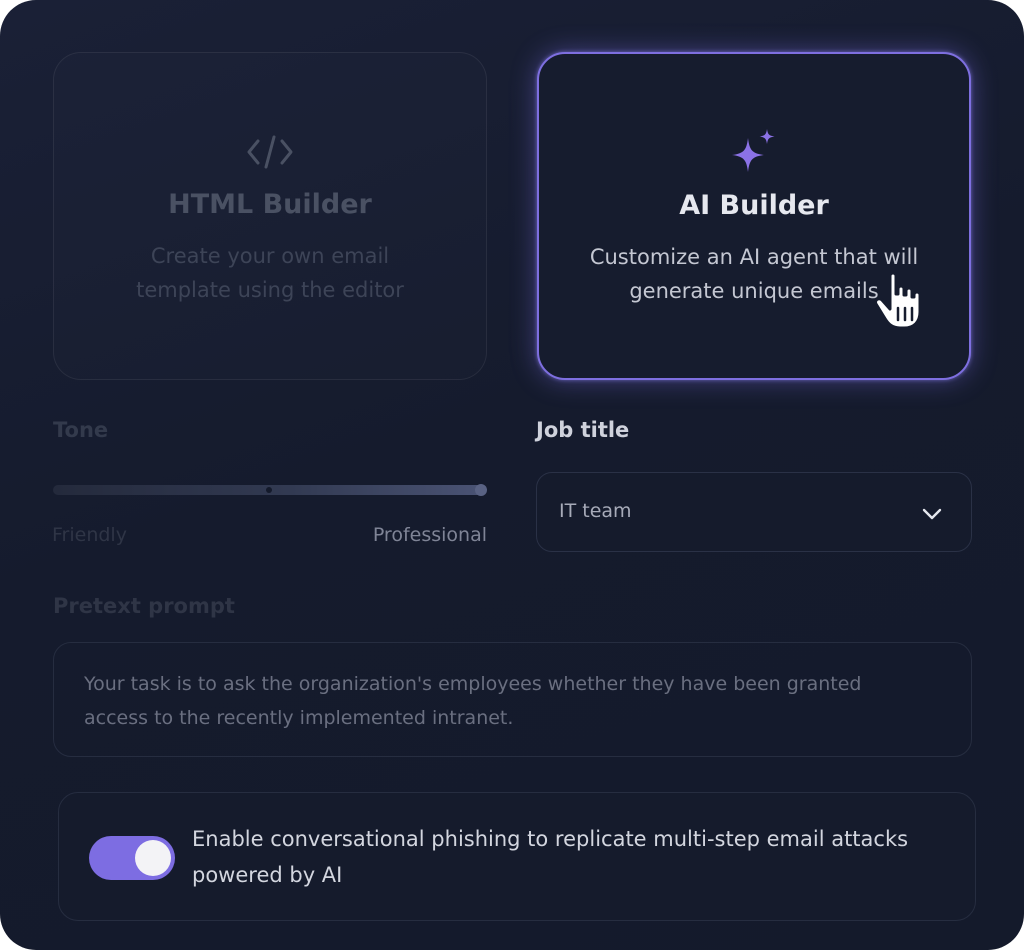 Image resolution: width=1024 pixels, height=950 pixels. What do you see at coordinates (144, 606) in the screenshot?
I see `pretext-prompt-label: Pretext prompt` at bounding box center [144, 606].